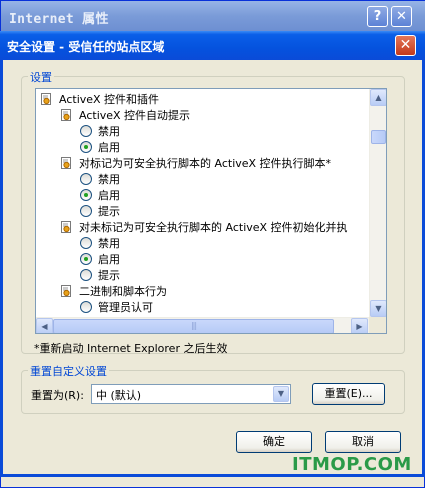 This screenshot has width=425, height=488. I want to click on vertical-scroll-thumb, so click(378, 137).